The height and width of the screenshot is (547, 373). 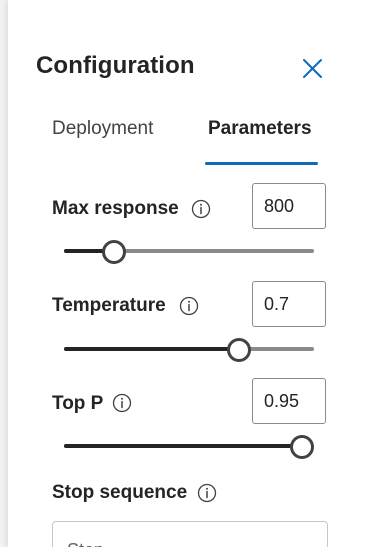 What do you see at coordinates (190, 534) in the screenshot?
I see `stop-sequence-input: Stop` at bounding box center [190, 534].